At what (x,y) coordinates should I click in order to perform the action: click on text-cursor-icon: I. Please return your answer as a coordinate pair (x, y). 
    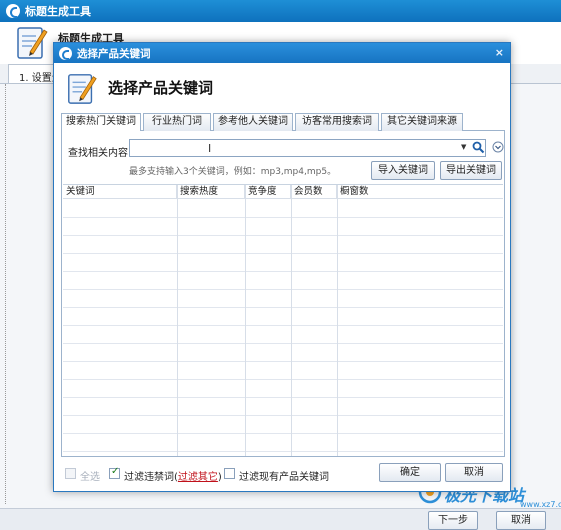
    Looking at the image, I should click on (210, 148).